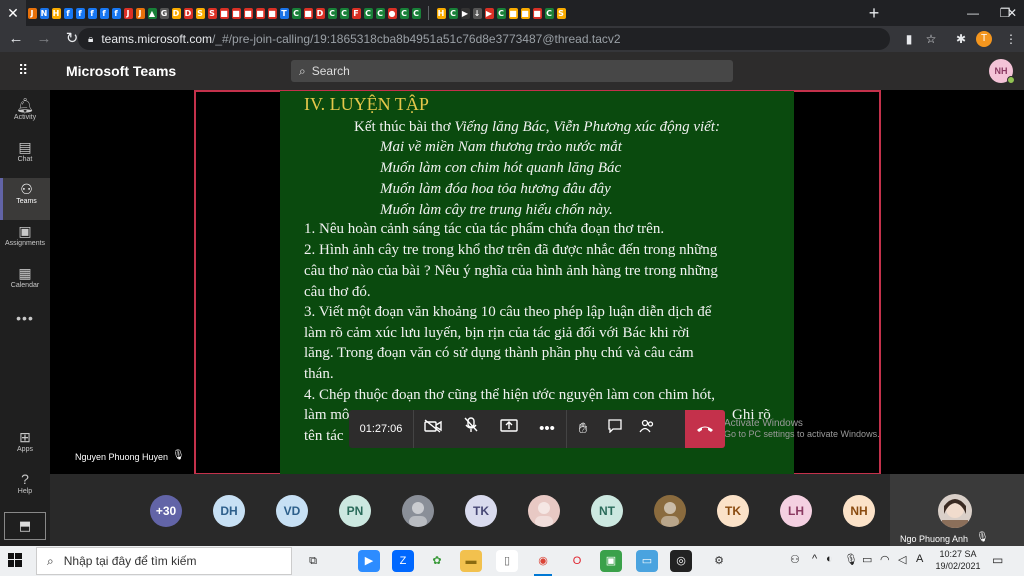 The height and width of the screenshot is (576, 1024). What do you see at coordinates (885, 559) in the screenshot?
I see `wifi-icon: ◠` at bounding box center [885, 559].